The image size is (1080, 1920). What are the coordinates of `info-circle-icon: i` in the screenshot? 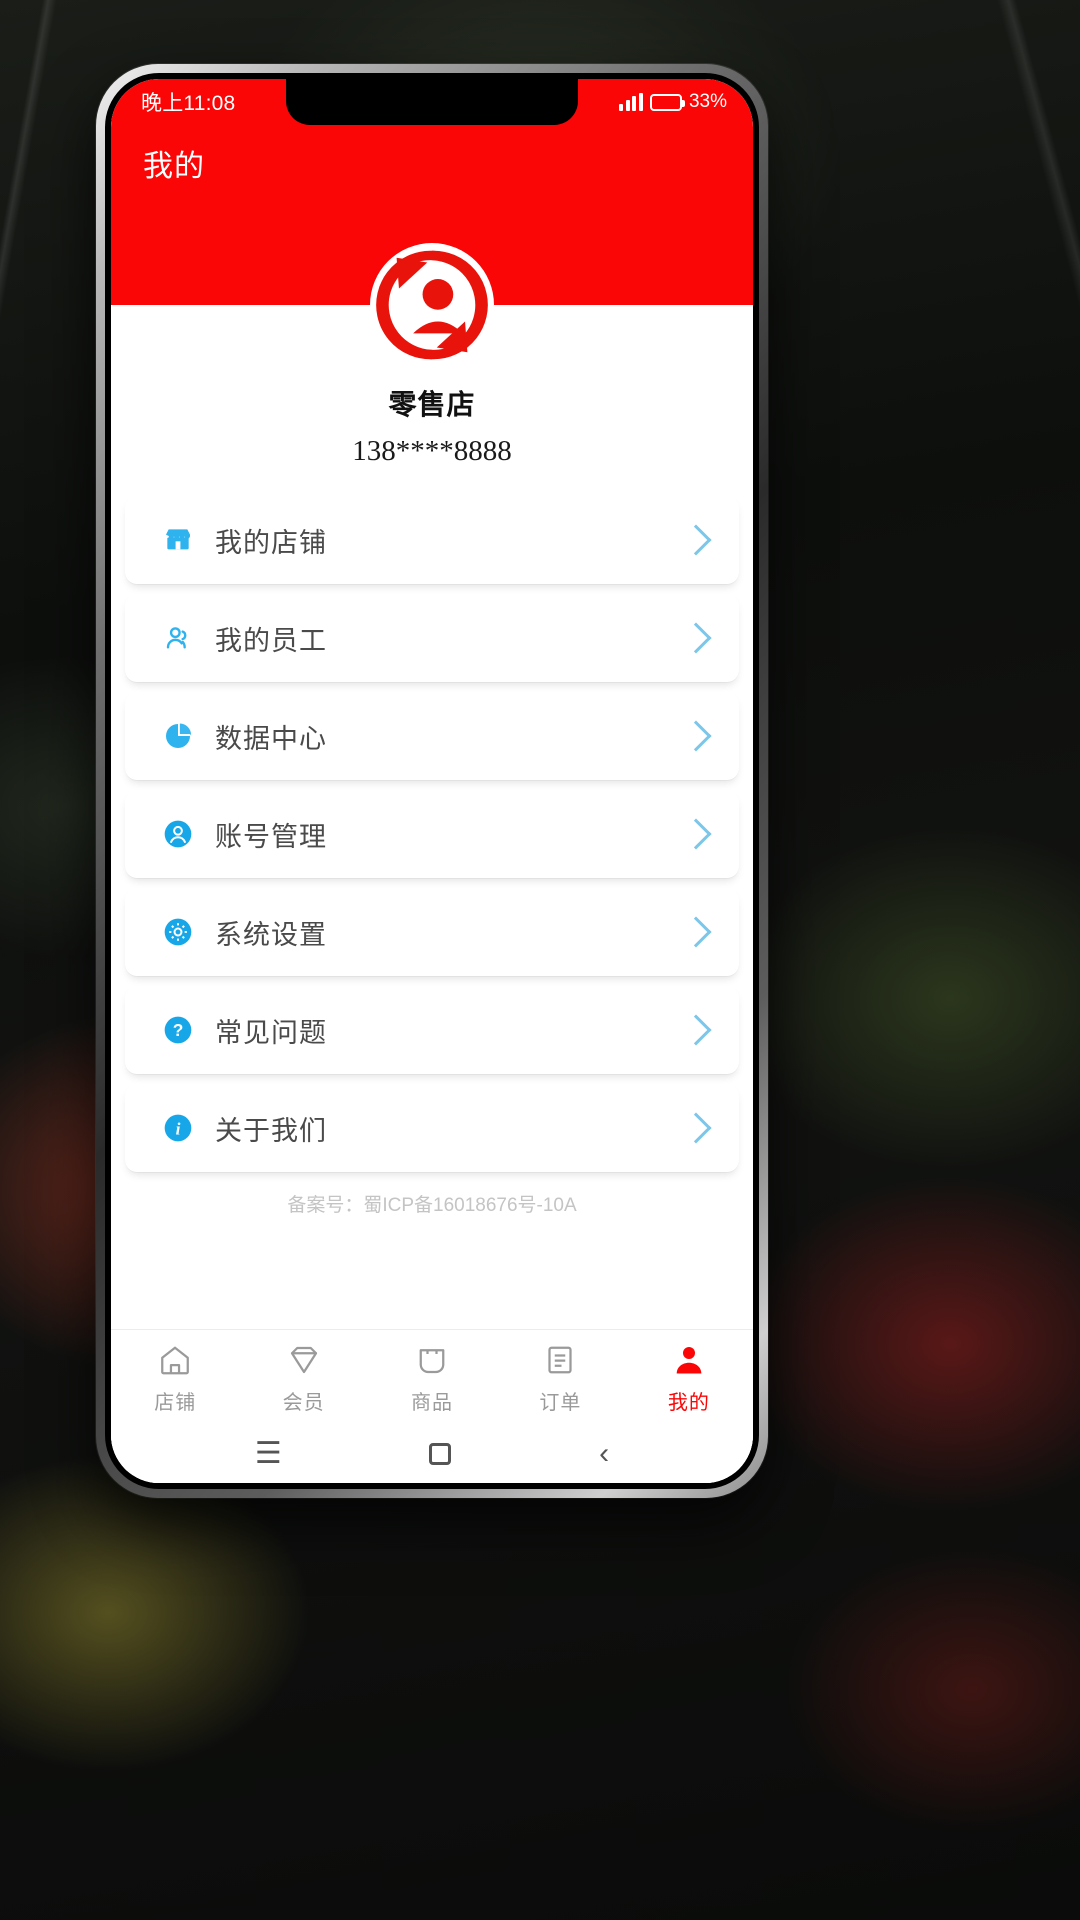 It's located at (178, 1128).